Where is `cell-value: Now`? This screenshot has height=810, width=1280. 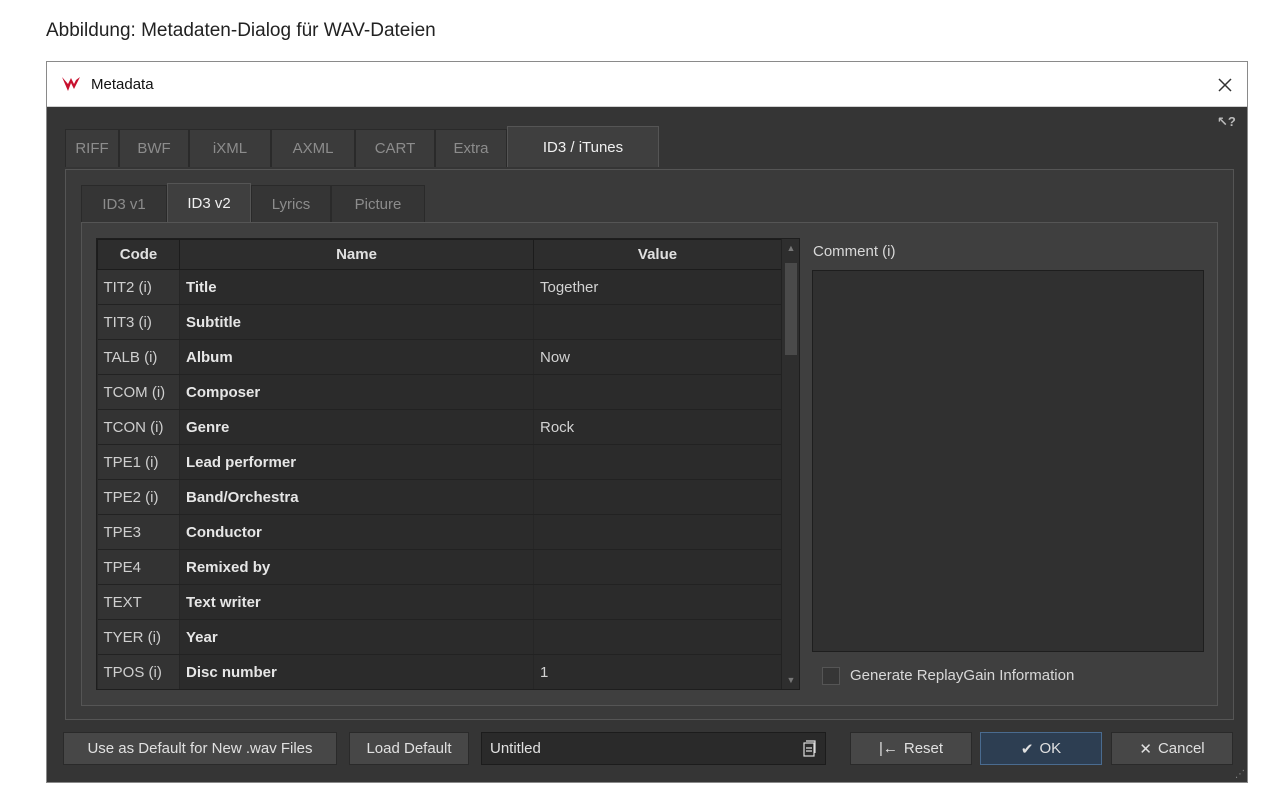 cell-value: Now is located at coordinates (657, 357).